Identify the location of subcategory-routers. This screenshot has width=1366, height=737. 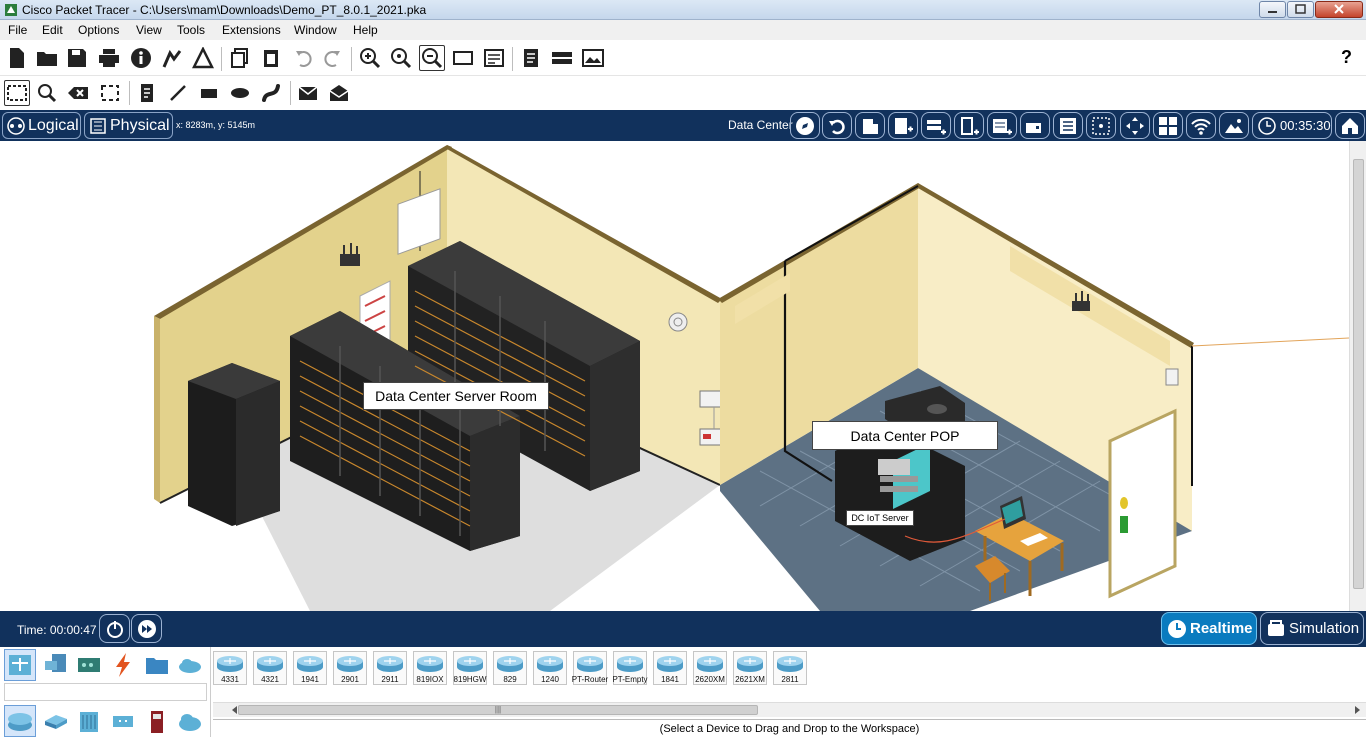
(20, 721).